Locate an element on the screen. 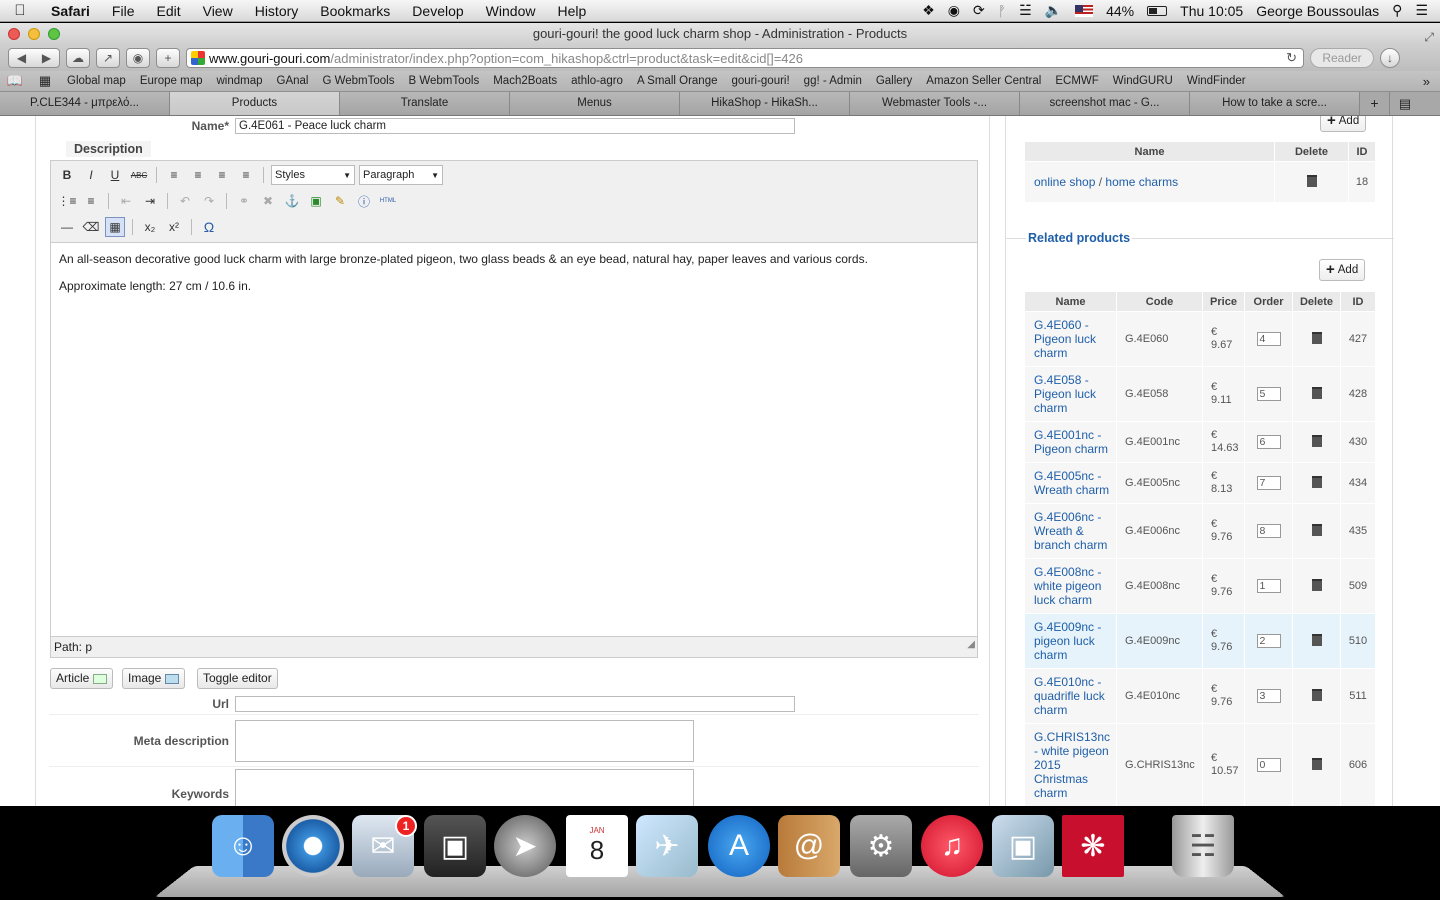 The image size is (1440, 900). order-input: 2 is located at coordinates (1268, 641).